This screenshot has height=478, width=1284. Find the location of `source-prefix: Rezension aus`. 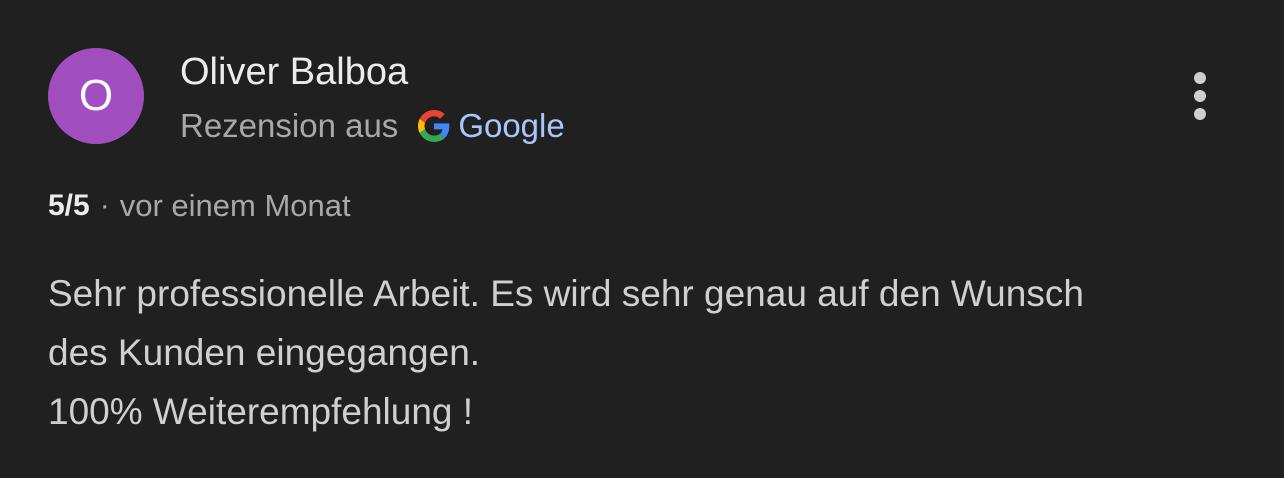

source-prefix: Rezension aus is located at coordinates (289, 125).